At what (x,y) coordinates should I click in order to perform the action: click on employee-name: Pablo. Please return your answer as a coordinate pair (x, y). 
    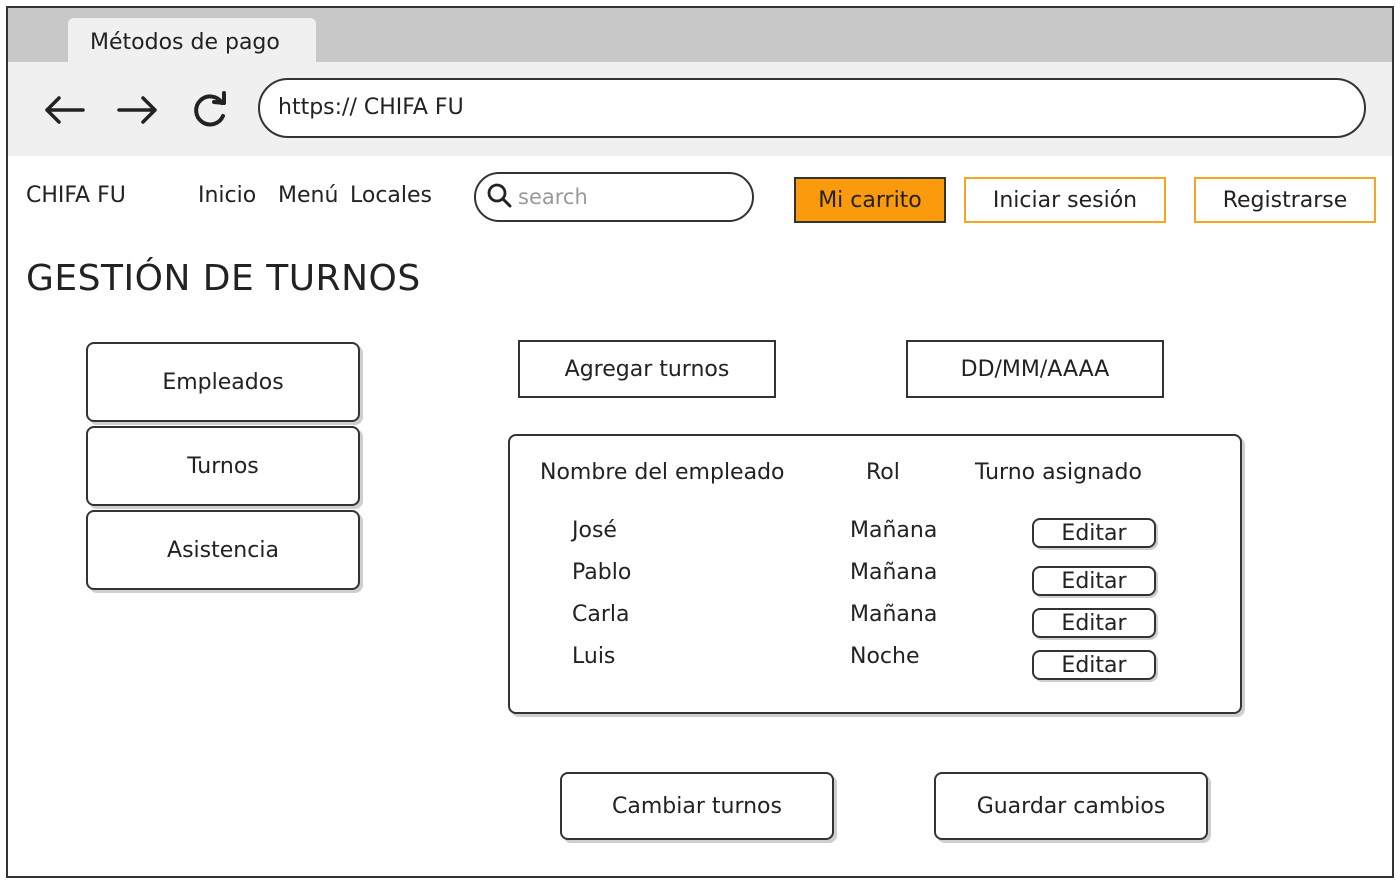
    Looking at the image, I should click on (602, 572).